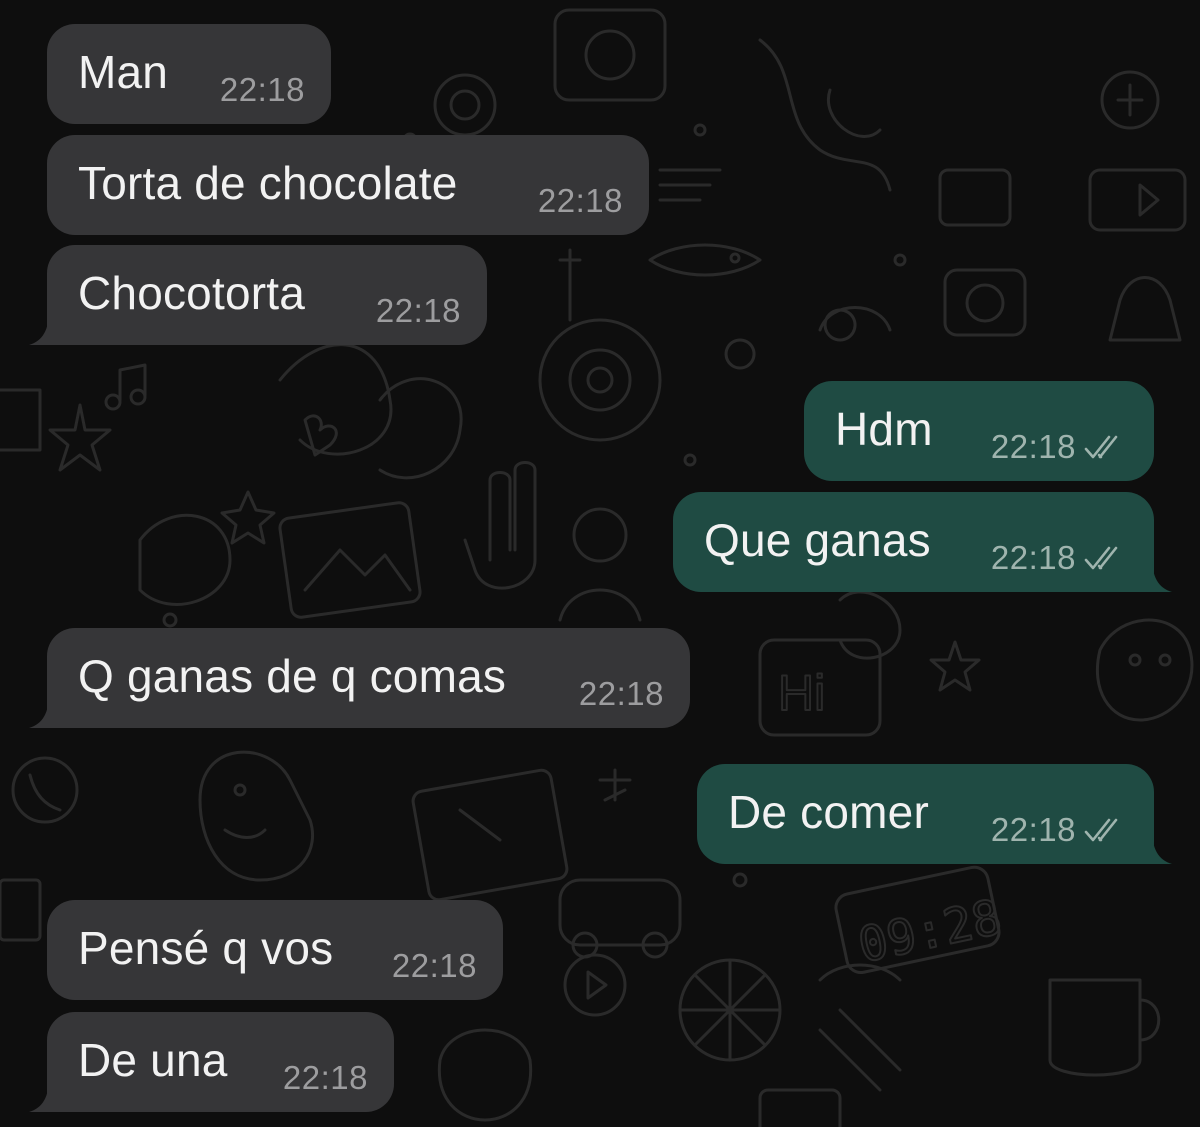 The image size is (1200, 1127). I want to click on message-text: Man, so click(123, 72).